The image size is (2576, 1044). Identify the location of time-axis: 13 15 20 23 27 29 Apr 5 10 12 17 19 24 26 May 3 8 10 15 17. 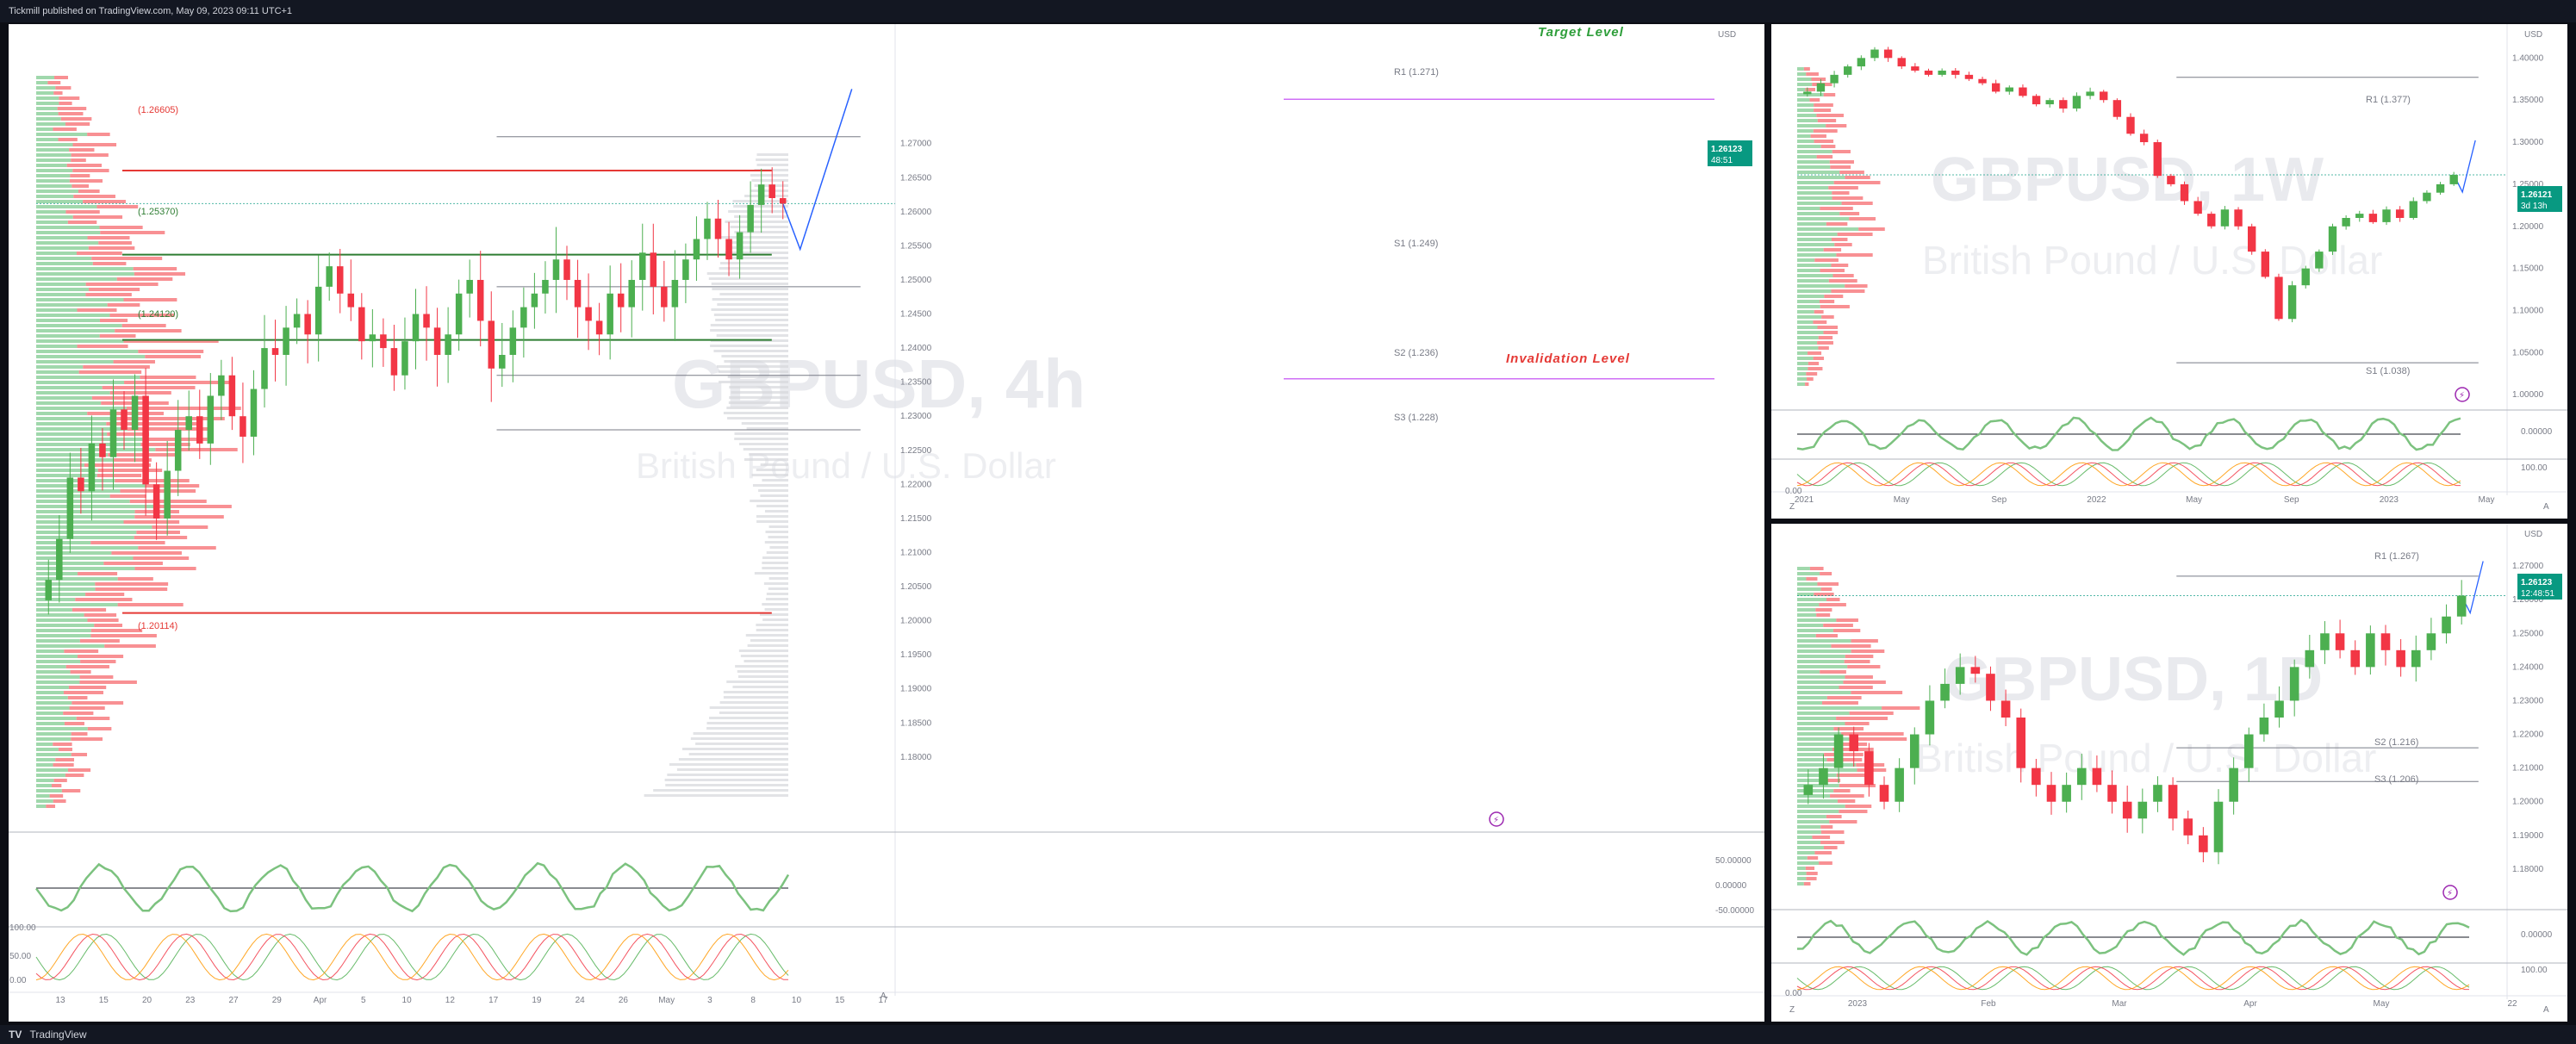
(472, 1000).